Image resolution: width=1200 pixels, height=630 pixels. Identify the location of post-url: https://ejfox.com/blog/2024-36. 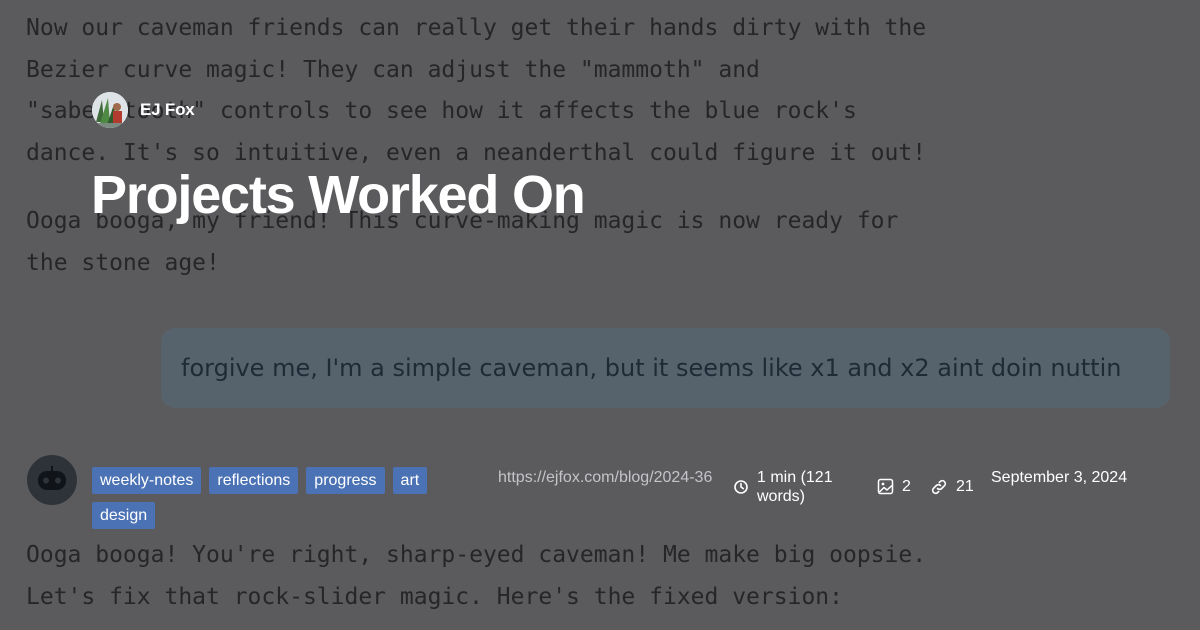
(610, 477).